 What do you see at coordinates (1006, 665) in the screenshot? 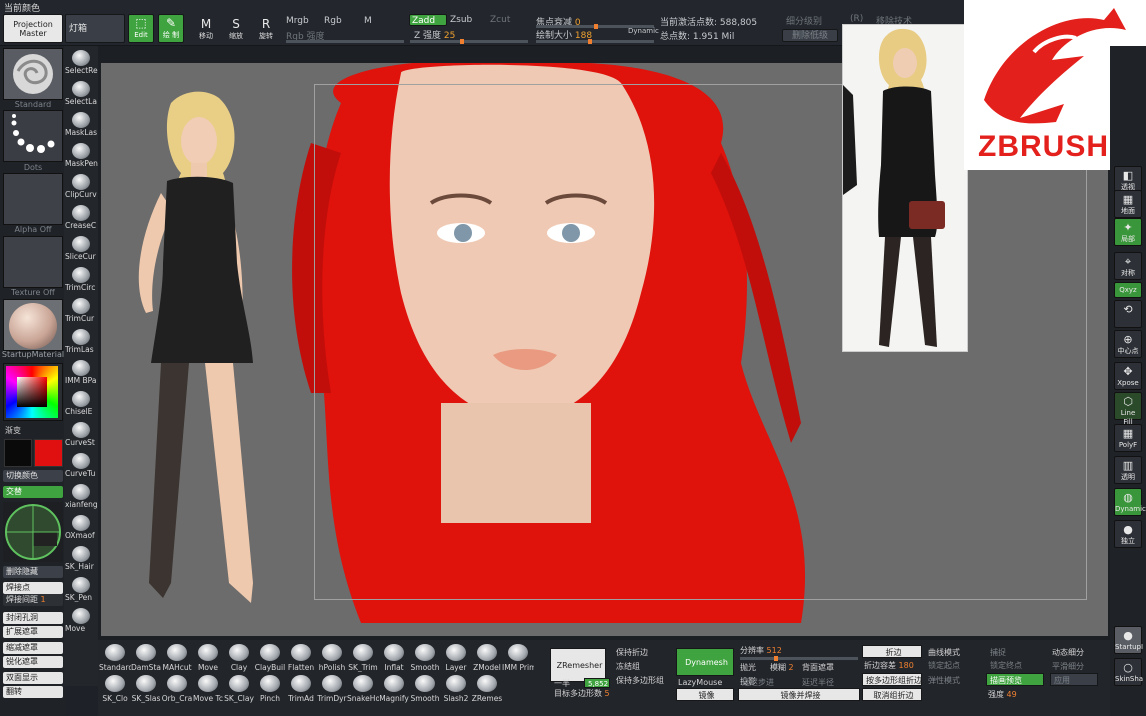
I see `lock-end-toggle: 锁定终点` at bounding box center [1006, 665].